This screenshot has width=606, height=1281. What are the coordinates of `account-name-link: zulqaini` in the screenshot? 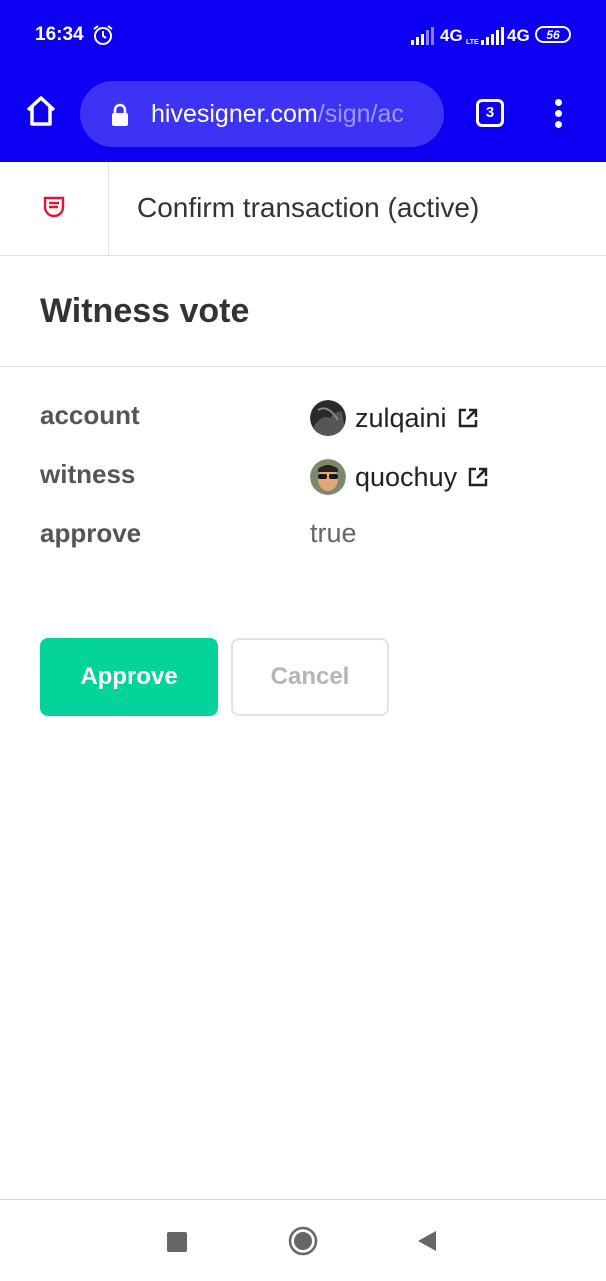 It's located at (401, 418).